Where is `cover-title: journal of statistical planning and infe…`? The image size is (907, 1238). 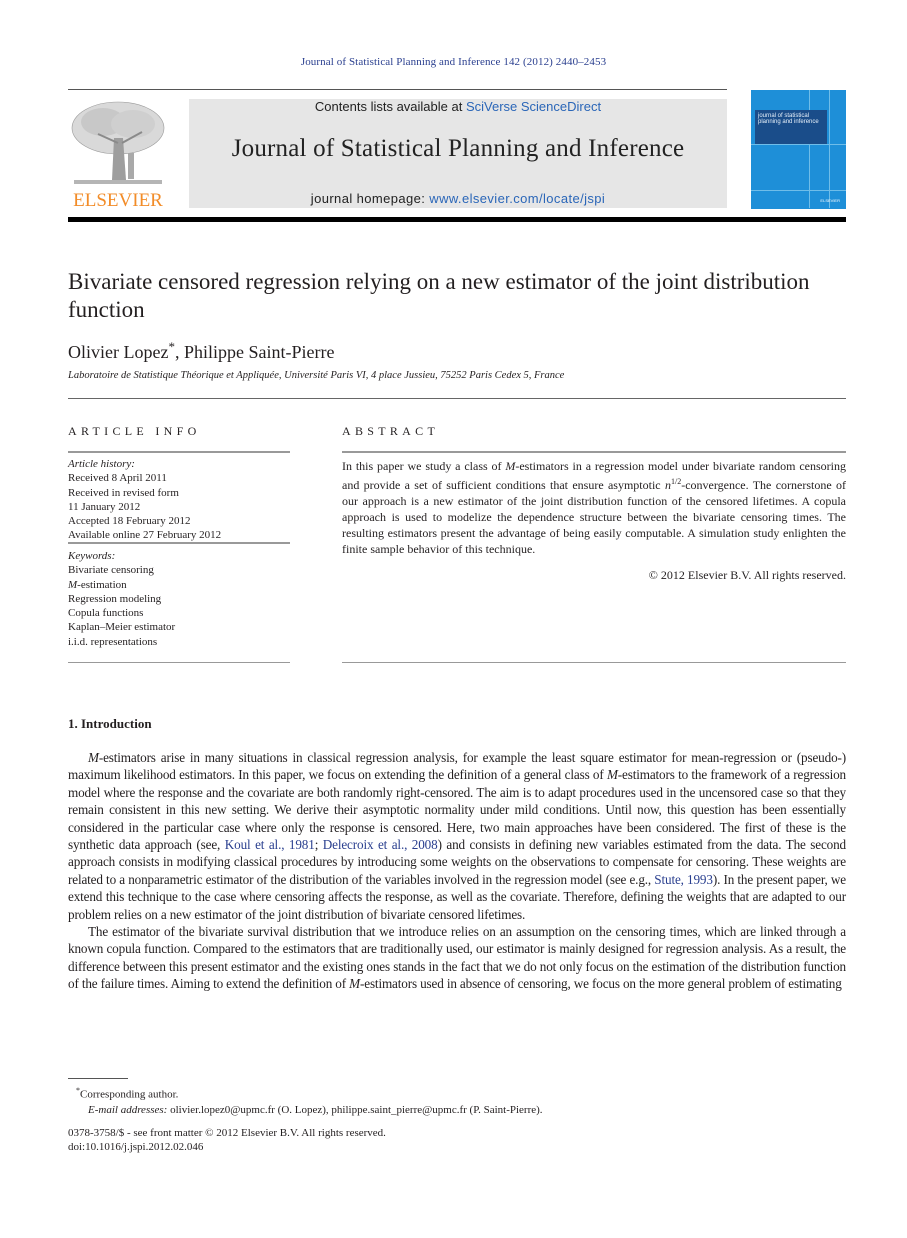 cover-title: journal of statistical planning and infe… is located at coordinates (791, 127).